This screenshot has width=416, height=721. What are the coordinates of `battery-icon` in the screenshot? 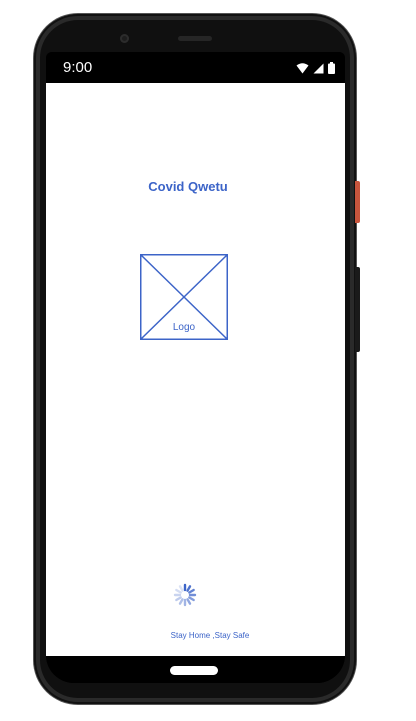 It's located at (331, 68).